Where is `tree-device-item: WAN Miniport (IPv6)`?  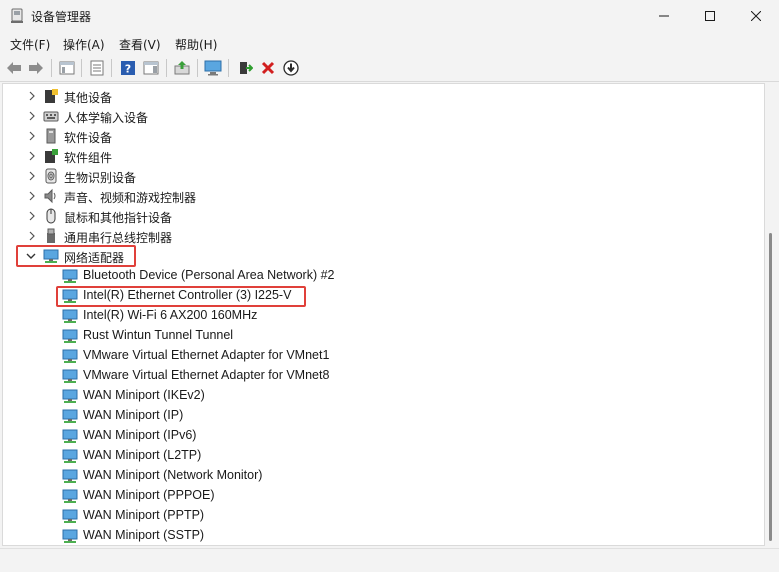 tree-device-item: WAN Miniport (IPv6) is located at coordinates (383, 436).